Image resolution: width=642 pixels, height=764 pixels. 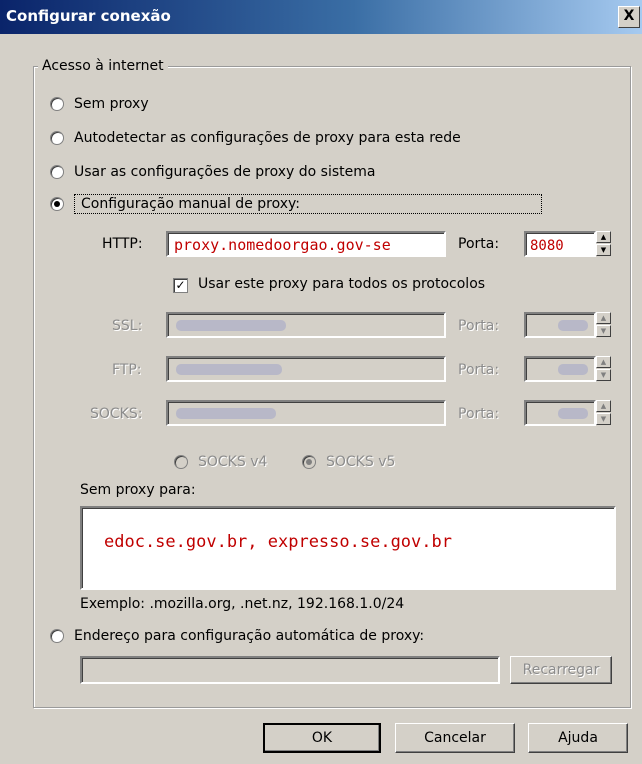 I want to click on socks-port-stepper: ▲ ▼, so click(x=603, y=413).